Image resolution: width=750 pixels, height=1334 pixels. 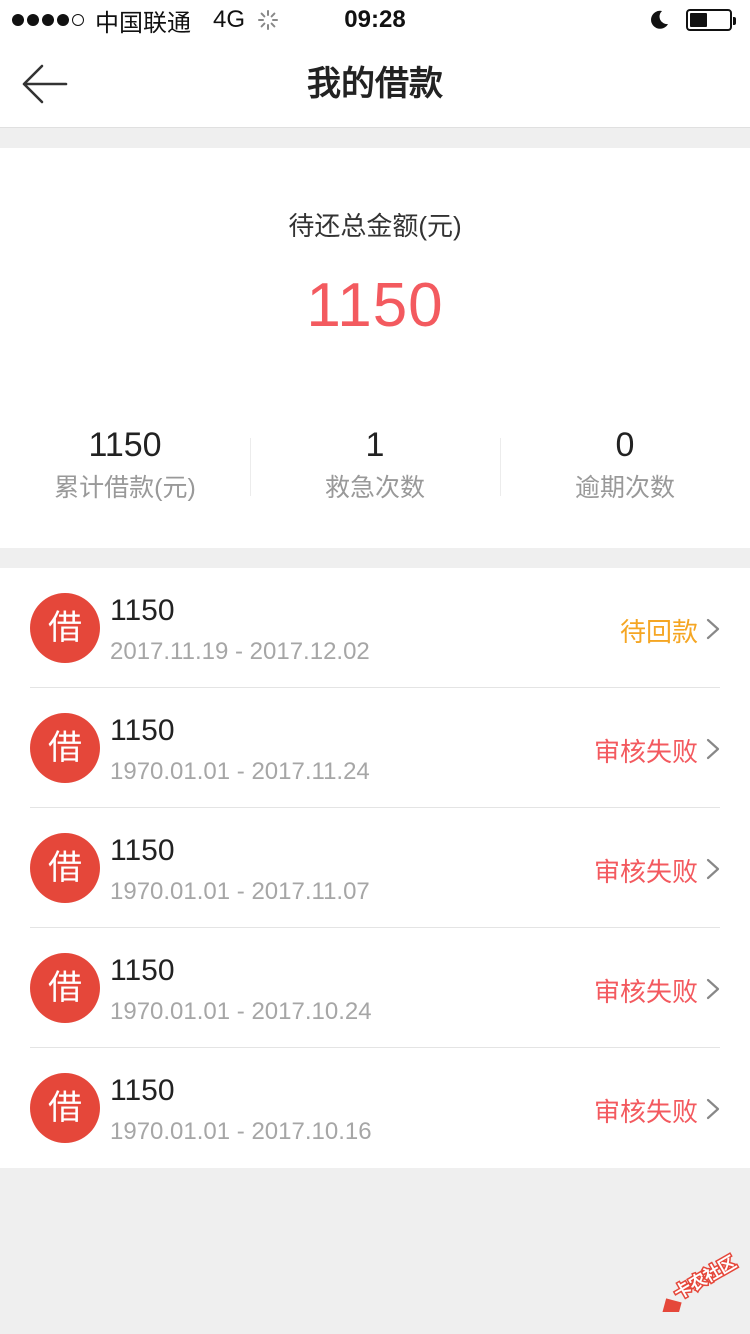 I want to click on loan-list-item: 借 1150 1970.01.01 - 2017.11.07 审核失败, so click(x=375, y=868).